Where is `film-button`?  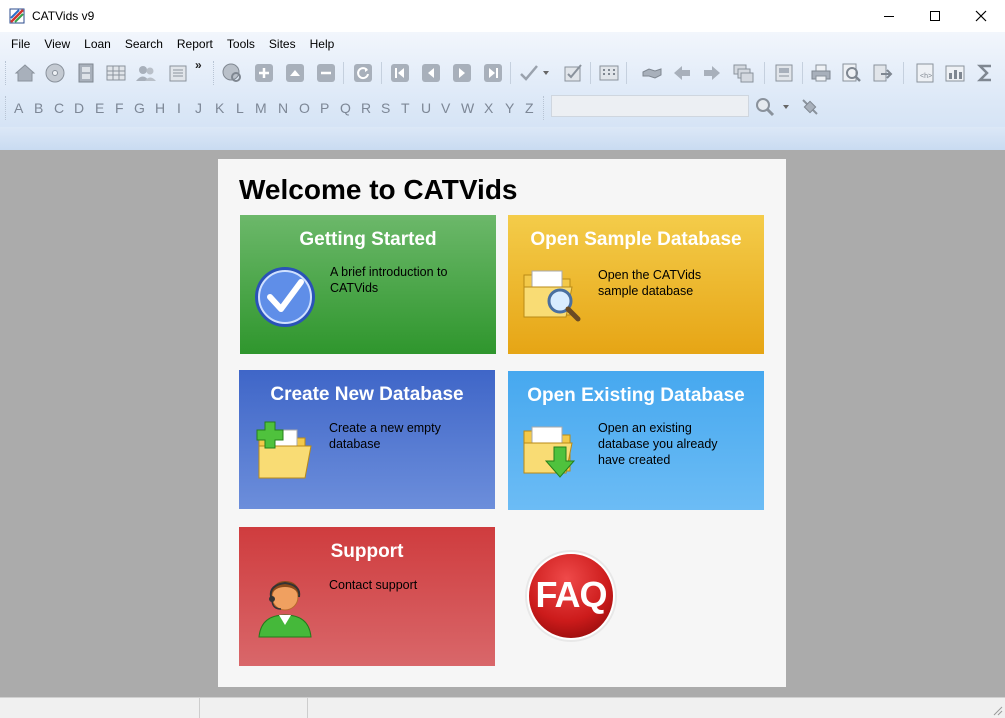
film-button is located at coordinates (86, 73).